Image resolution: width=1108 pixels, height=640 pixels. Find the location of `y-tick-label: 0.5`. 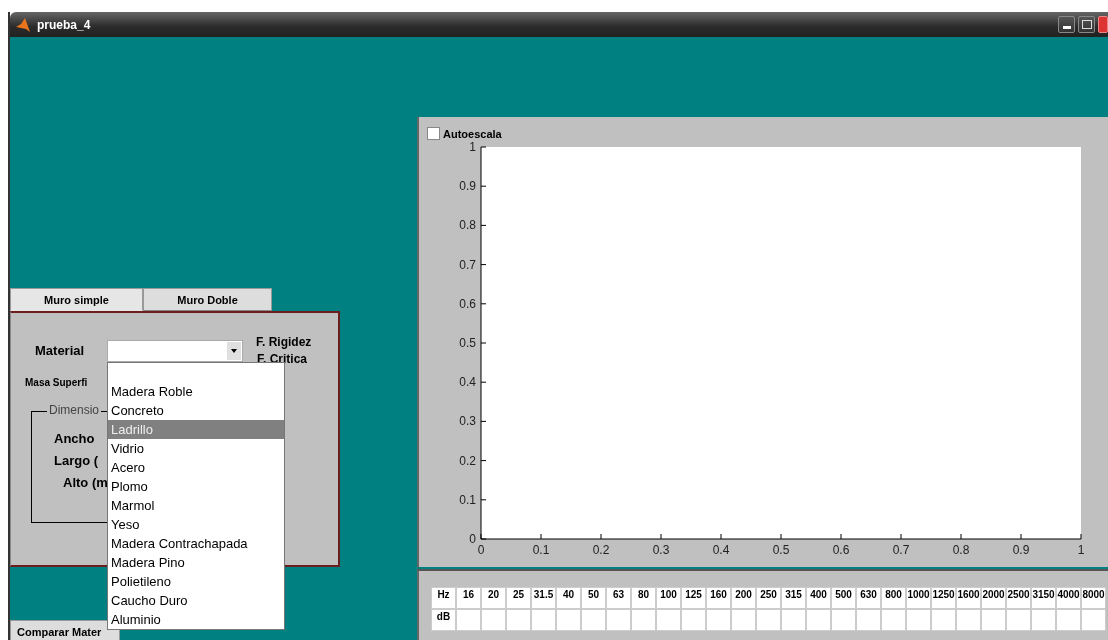

y-tick-label: 0.5 is located at coordinates (467, 343).